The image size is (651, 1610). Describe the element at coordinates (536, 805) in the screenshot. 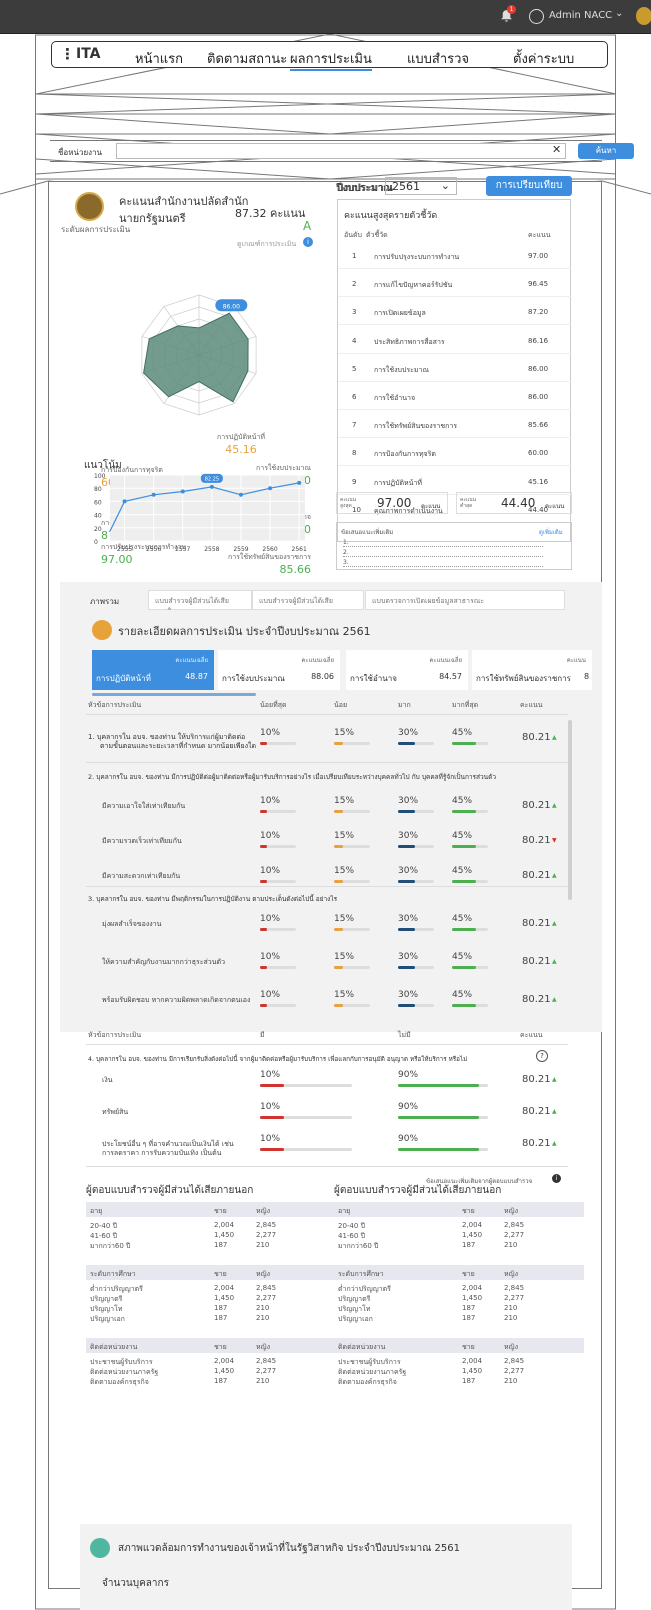

I see `criteria-score: 80.21` at that location.